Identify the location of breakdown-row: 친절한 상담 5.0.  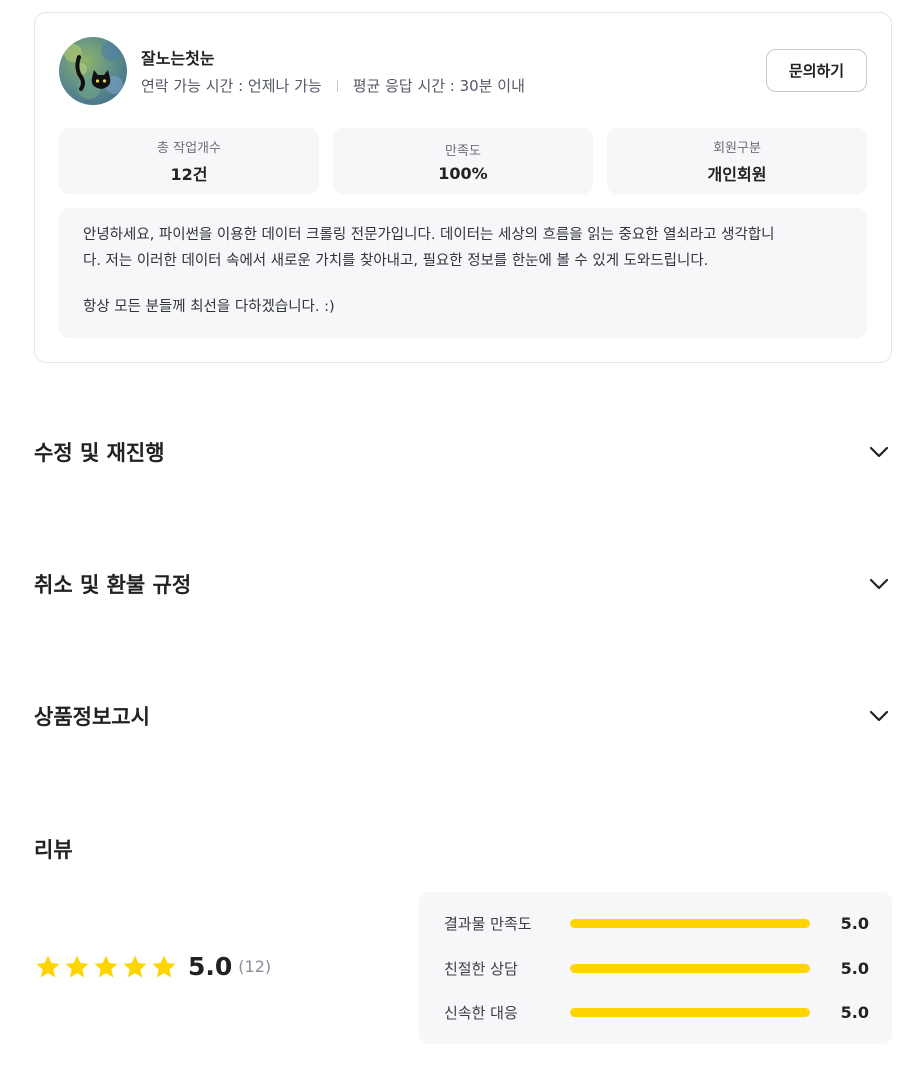
(656, 968).